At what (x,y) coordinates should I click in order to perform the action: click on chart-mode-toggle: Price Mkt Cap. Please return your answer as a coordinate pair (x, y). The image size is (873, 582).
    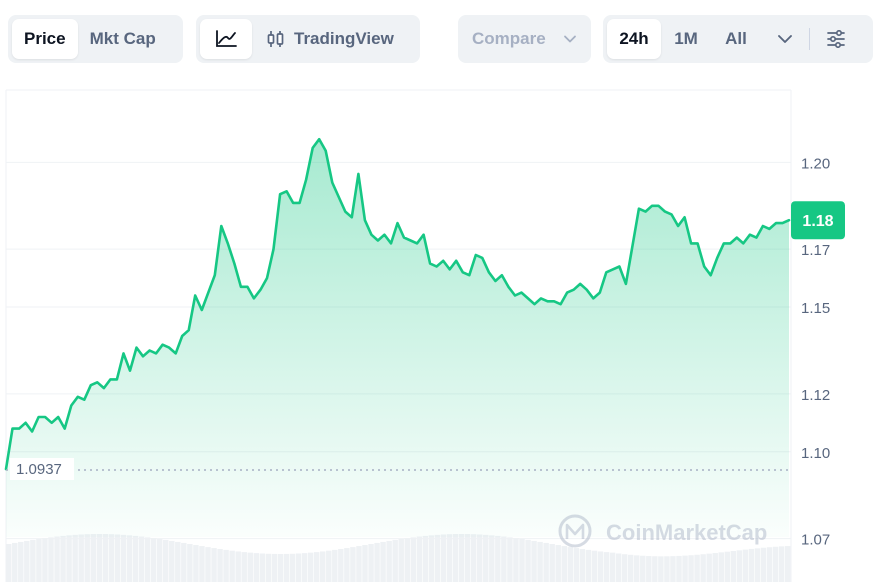
    Looking at the image, I should click on (95, 39).